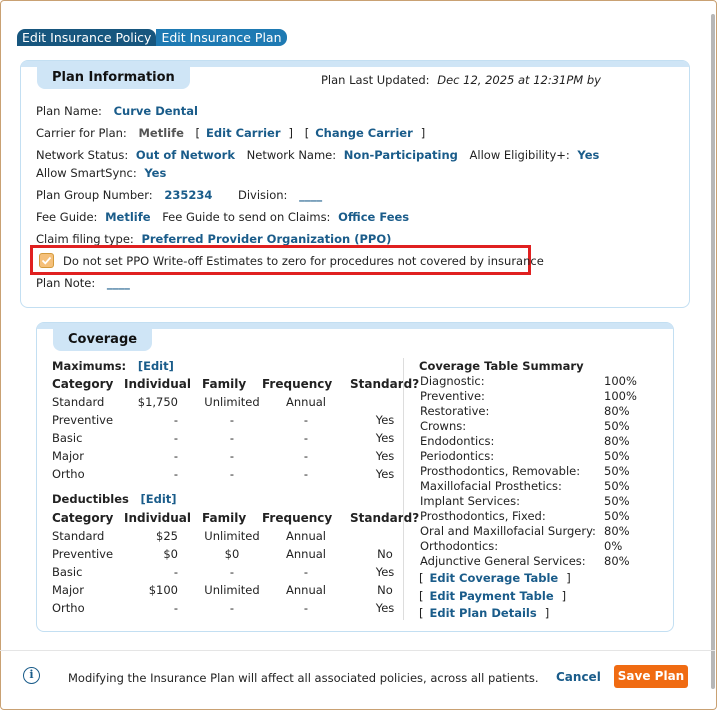  I want to click on plan-name-row: Plan Name: Curve Dental, so click(117, 111).